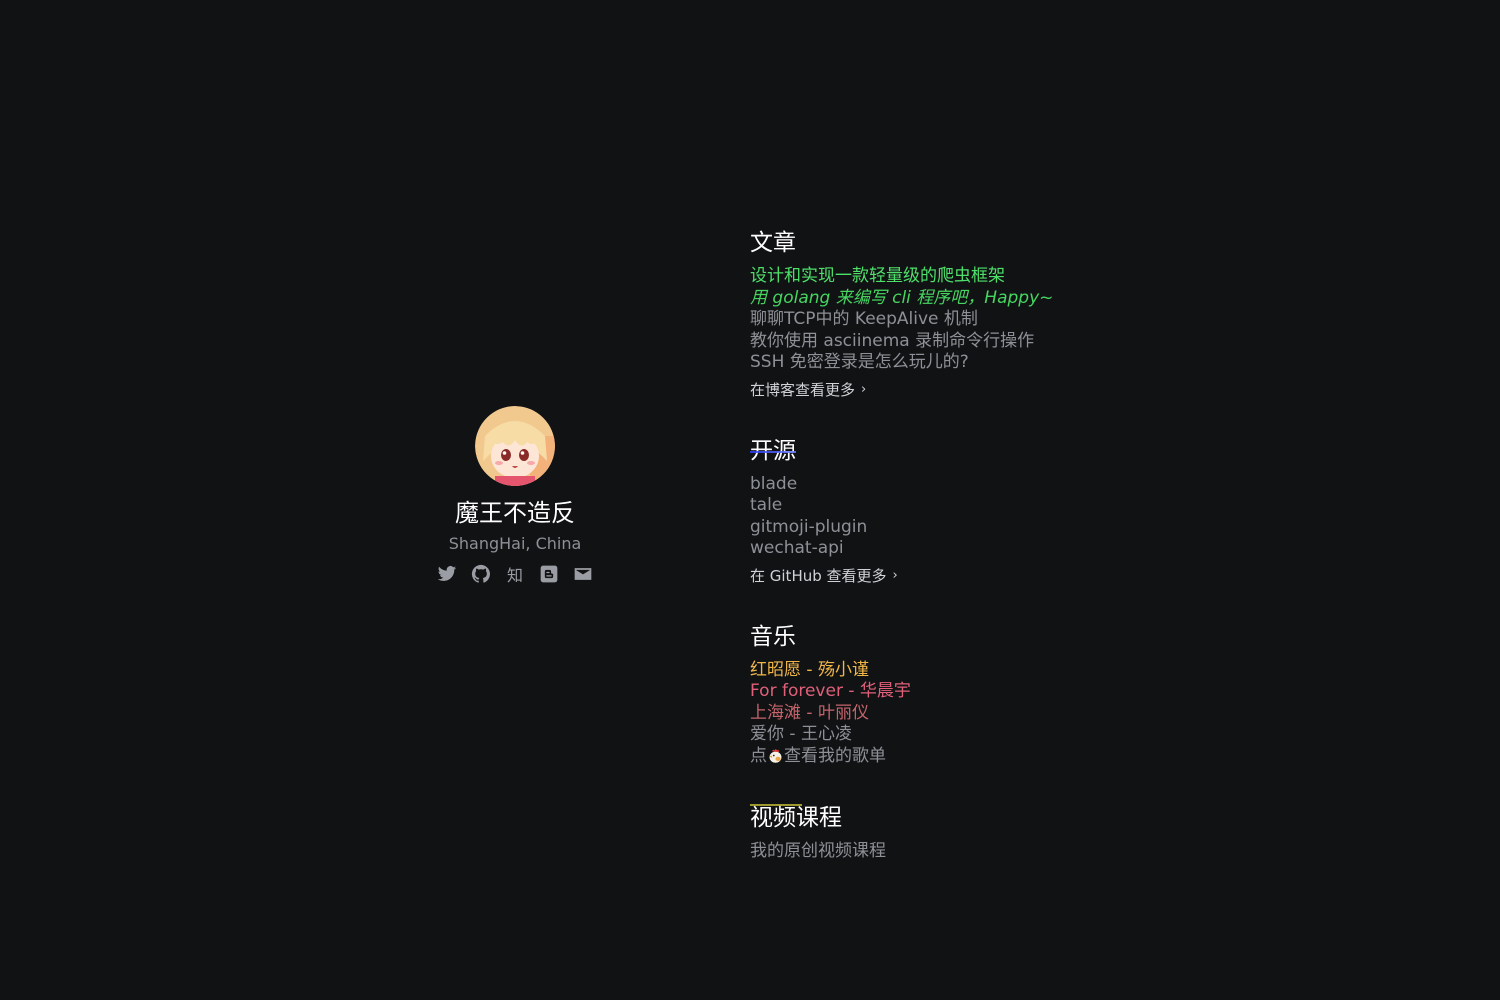 Image resolution: width=1500 pixels, height=1000 pixels. I want to click on list-item: 聊聊TCP中的 KeepAlive 机制, so click(960, 320).